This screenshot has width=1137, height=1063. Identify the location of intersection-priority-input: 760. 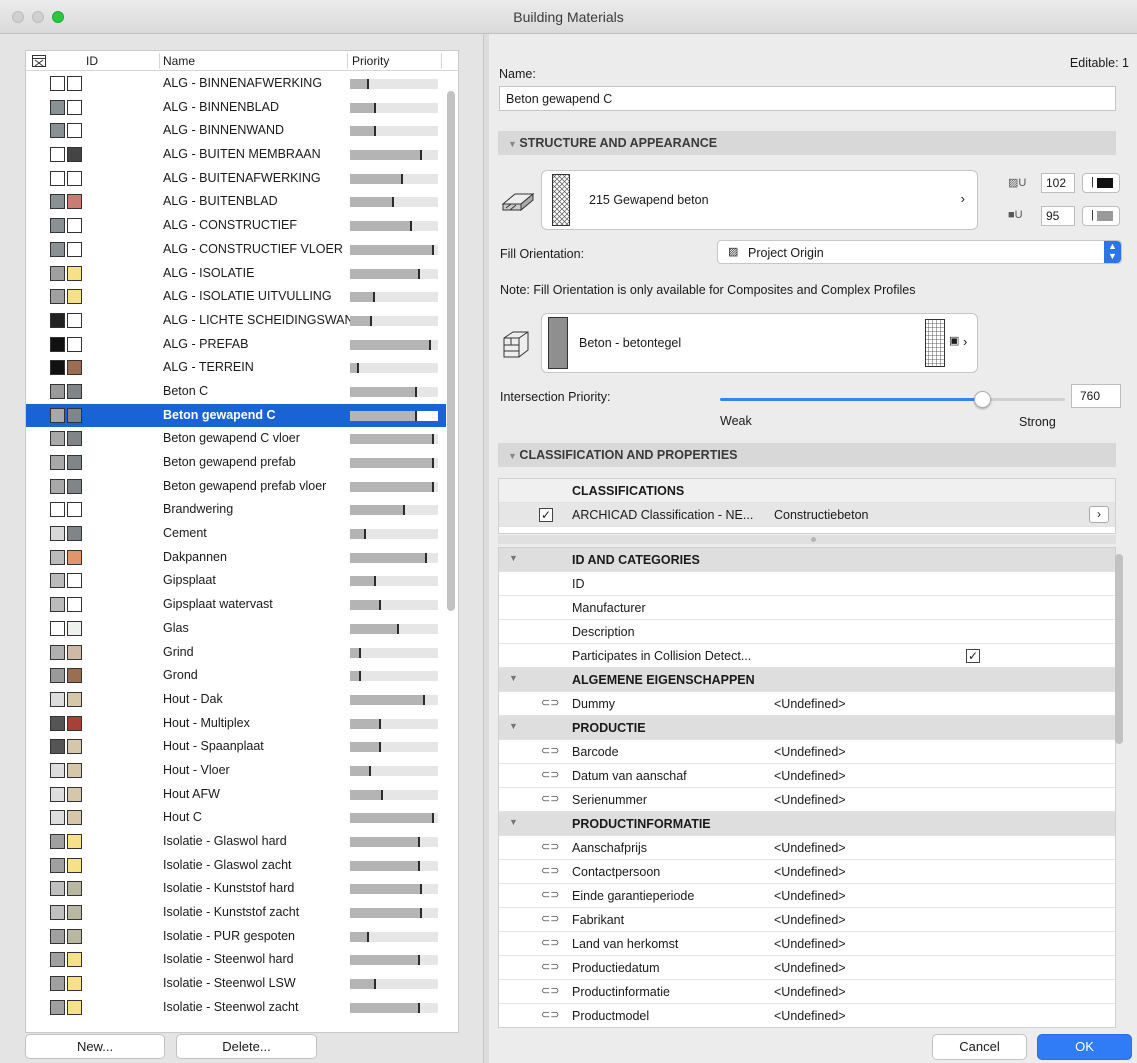
(1096, 396).